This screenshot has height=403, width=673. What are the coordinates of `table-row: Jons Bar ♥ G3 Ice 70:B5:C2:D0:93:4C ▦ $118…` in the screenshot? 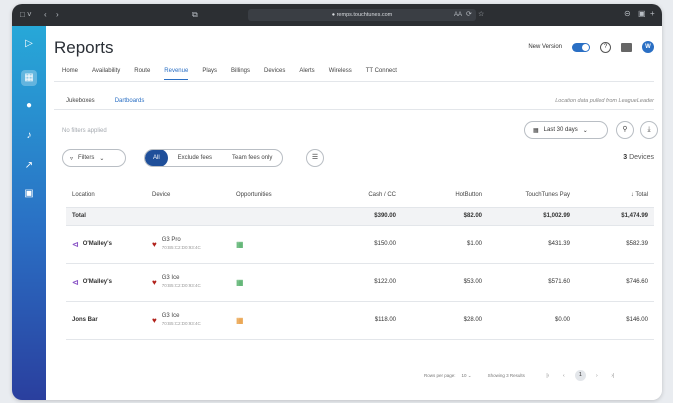 It's located at (360, 320).